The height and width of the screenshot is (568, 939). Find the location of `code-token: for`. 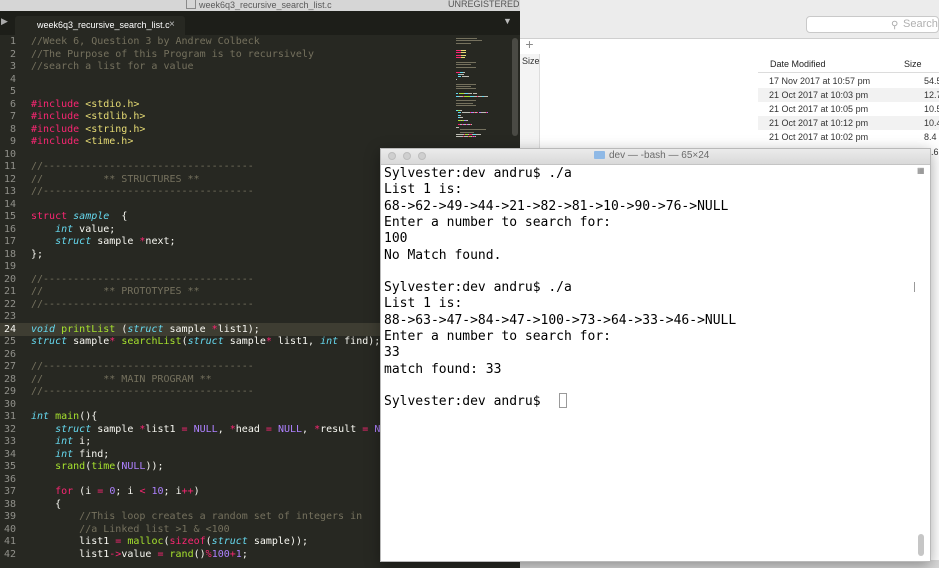

code-token: for is located at coordinates (64, 491).